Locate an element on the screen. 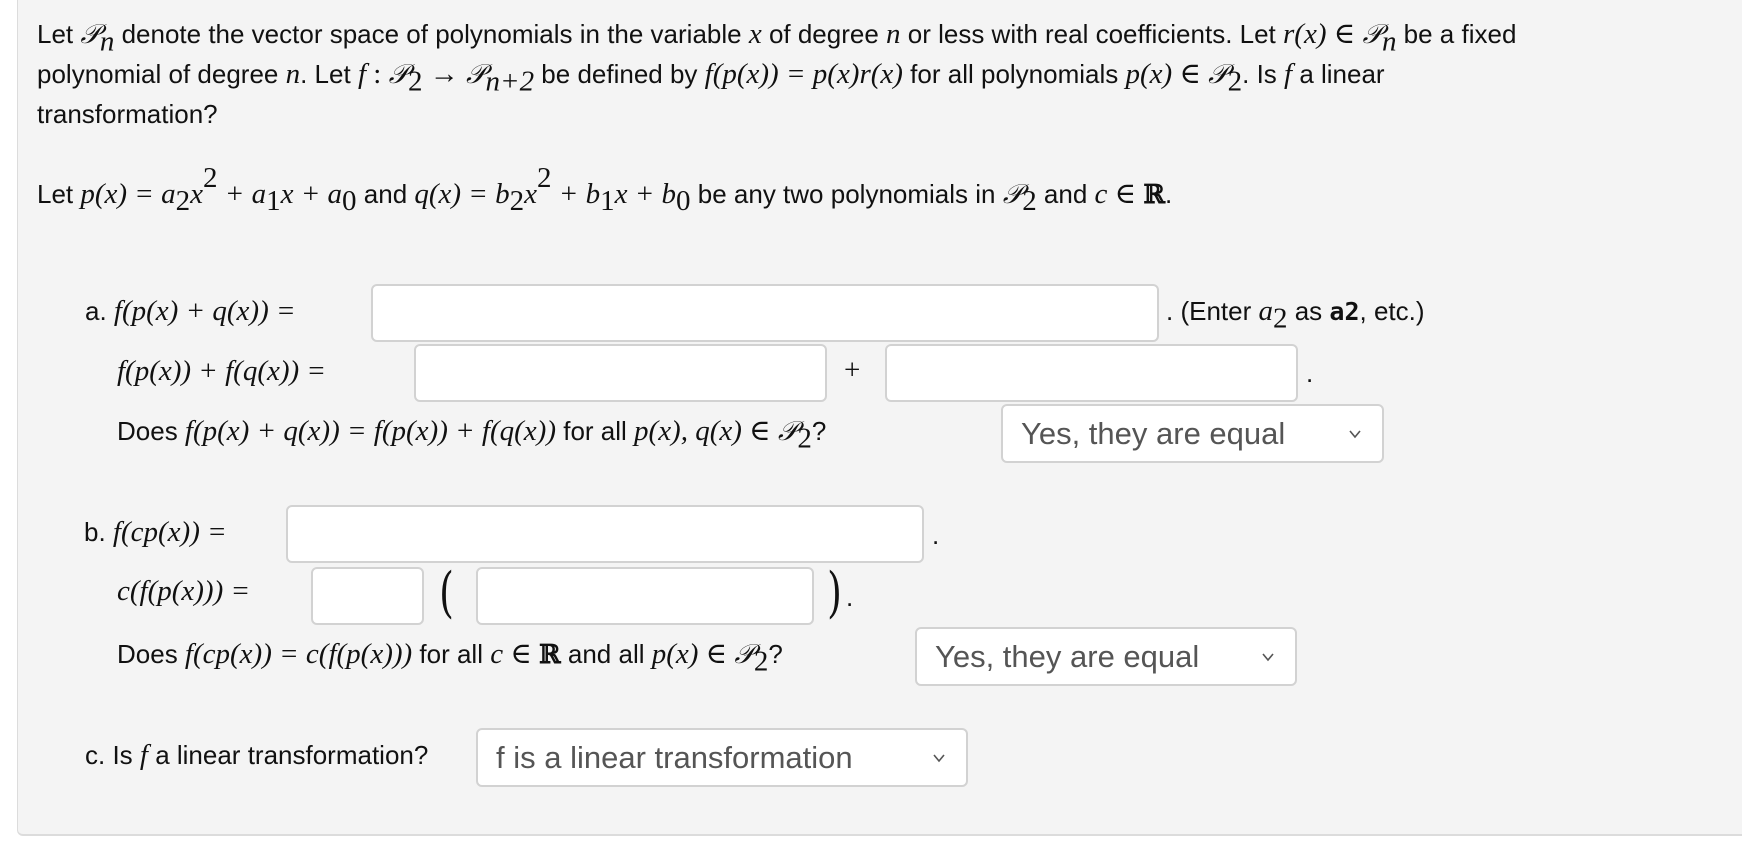 The height and width of the screenshot is (848, 1742). math-expr: f(p(x)) = p(x)r(x) is located at coordinates (803, 74).